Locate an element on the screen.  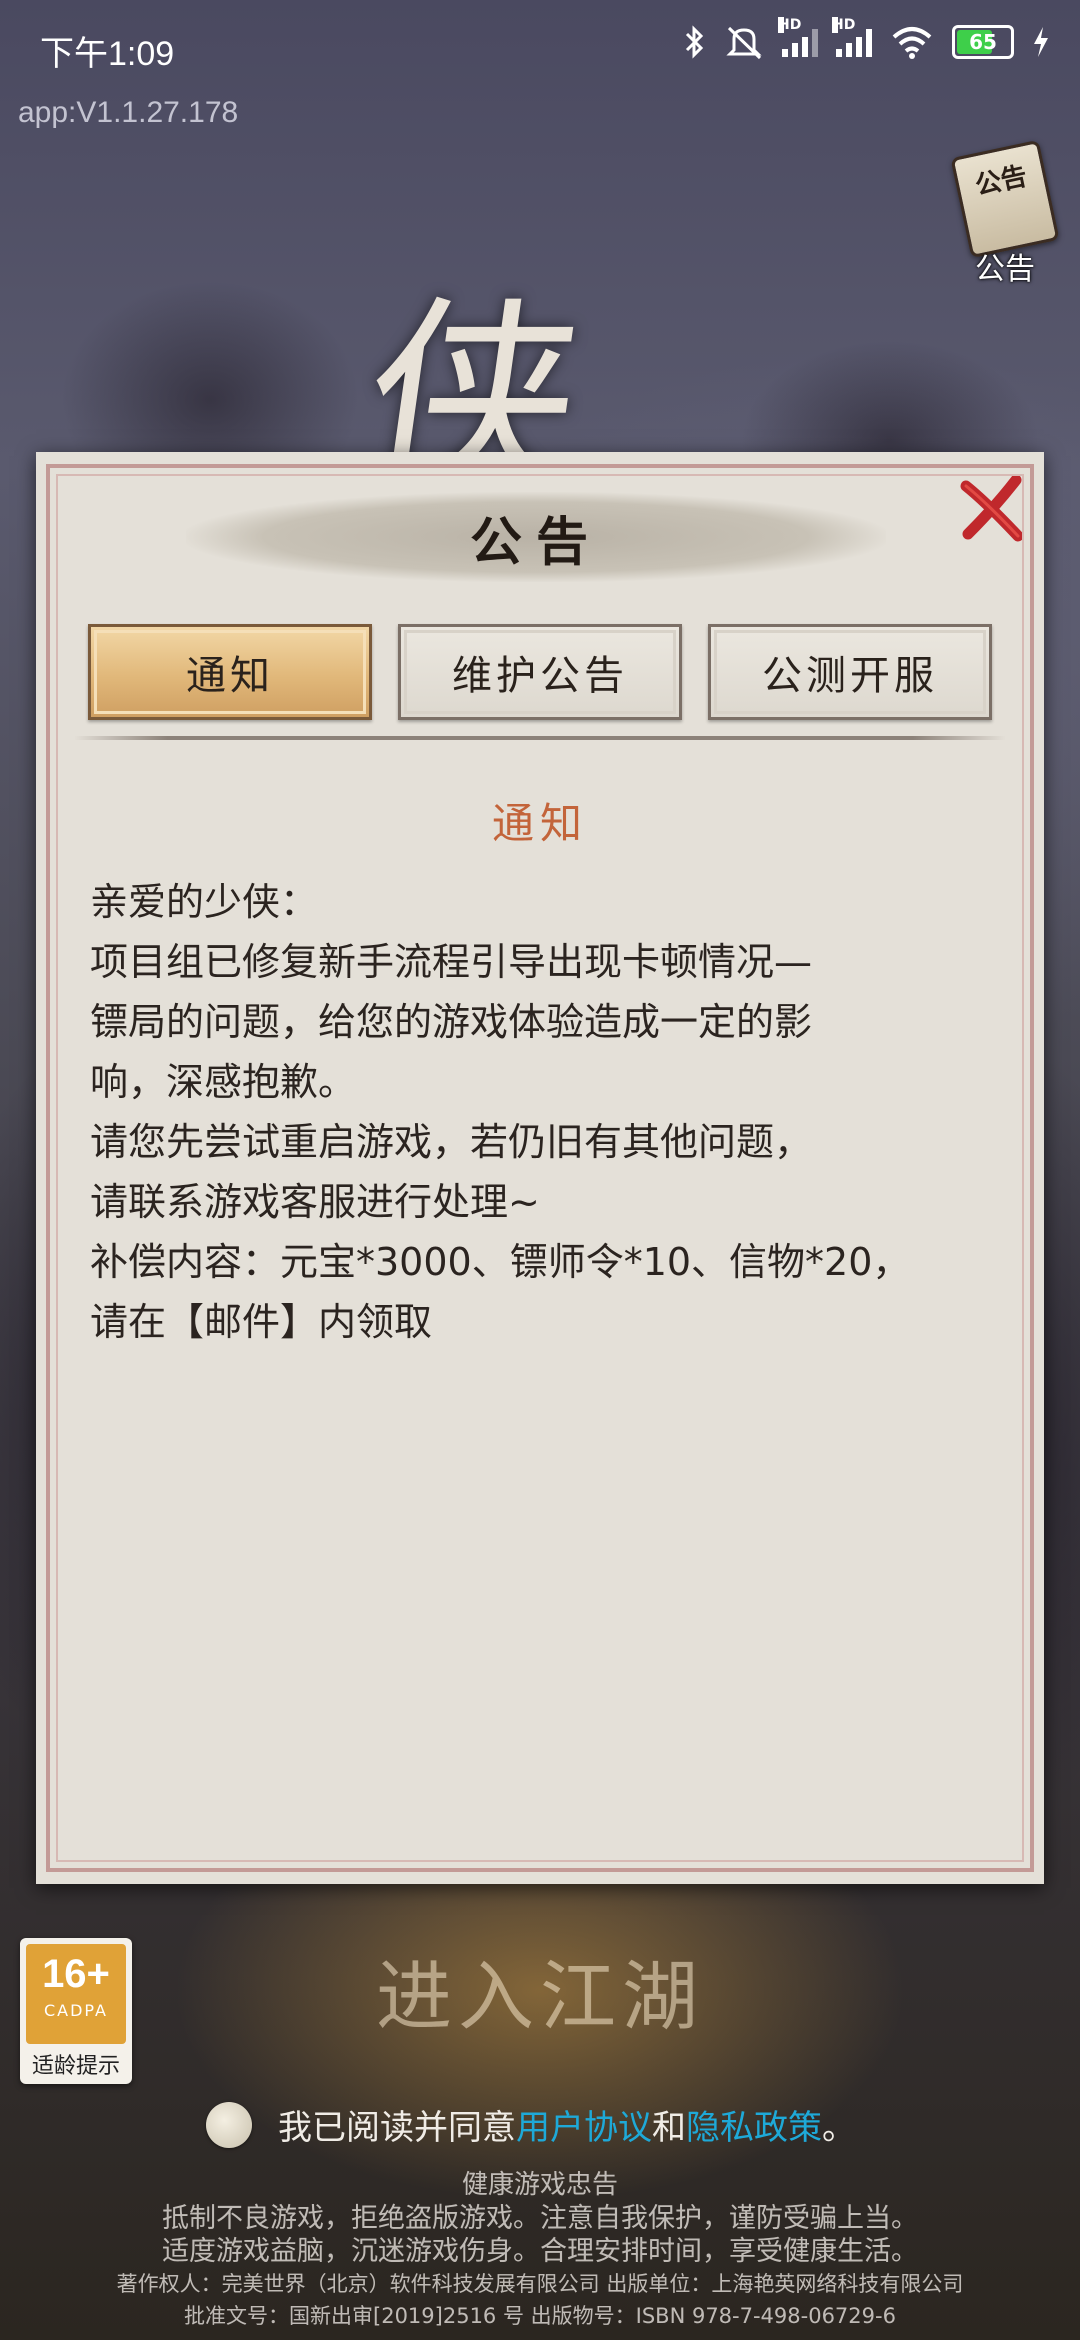
age-rating-org: CADPA is located at coordinates (75, 2010).